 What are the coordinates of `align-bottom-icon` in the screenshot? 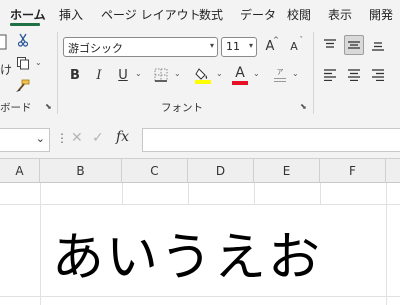 It's located at (378, 46).